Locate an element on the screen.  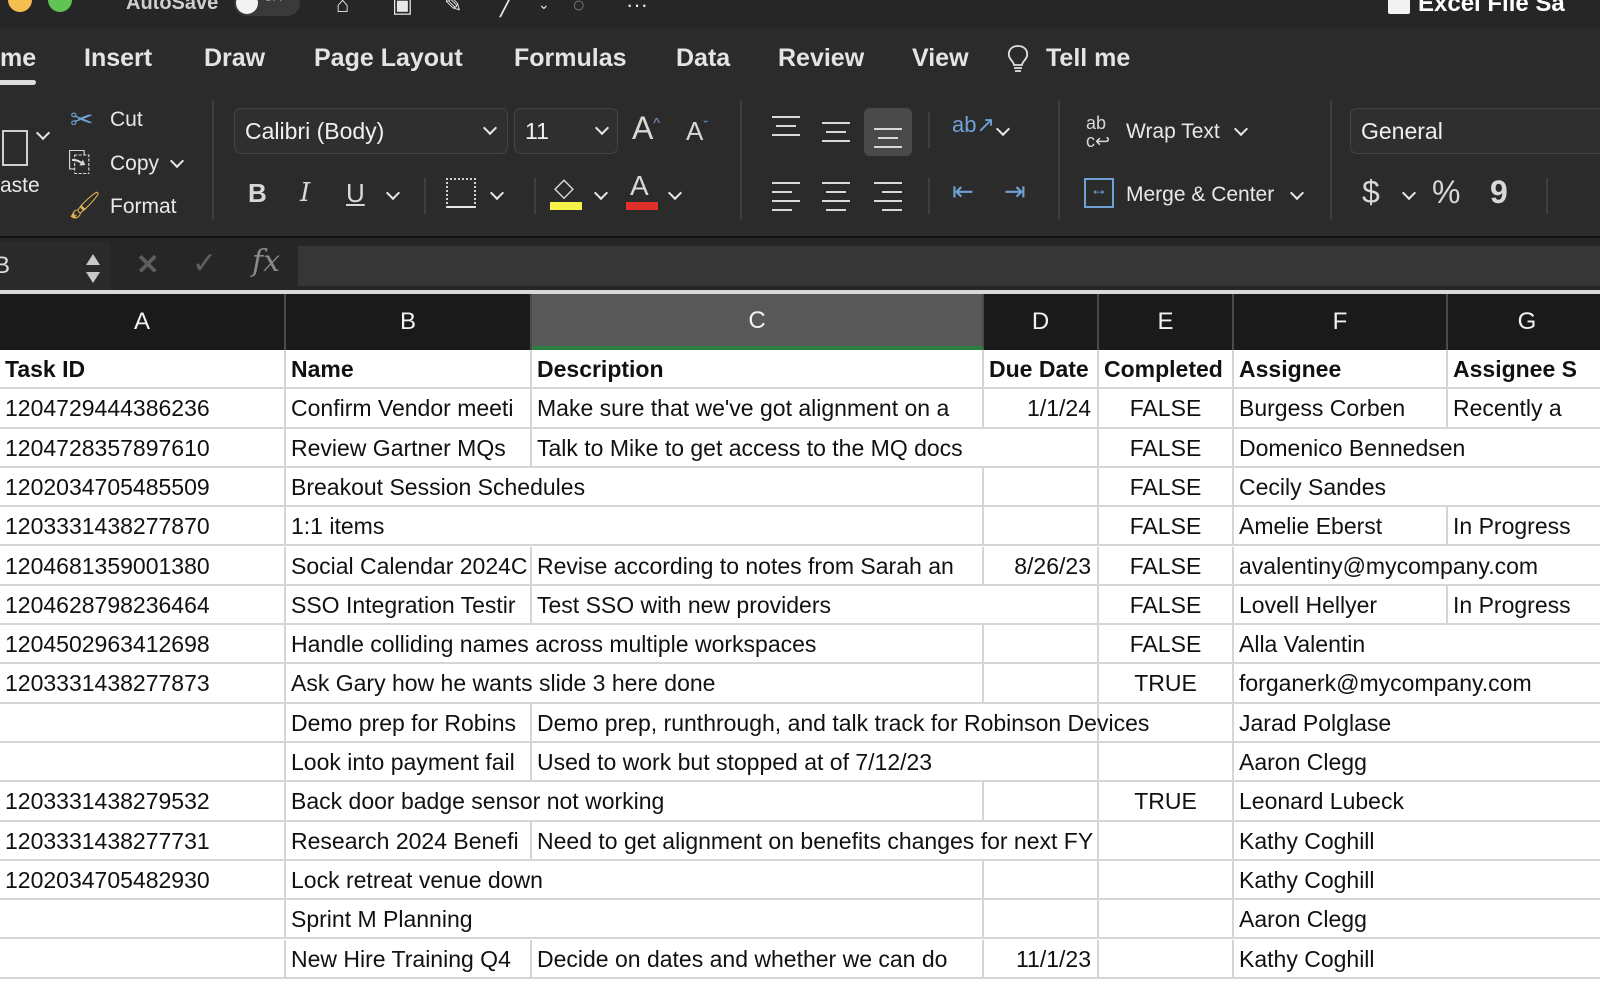
cell: Alla Valentin is located at coordinates (1417, 643).